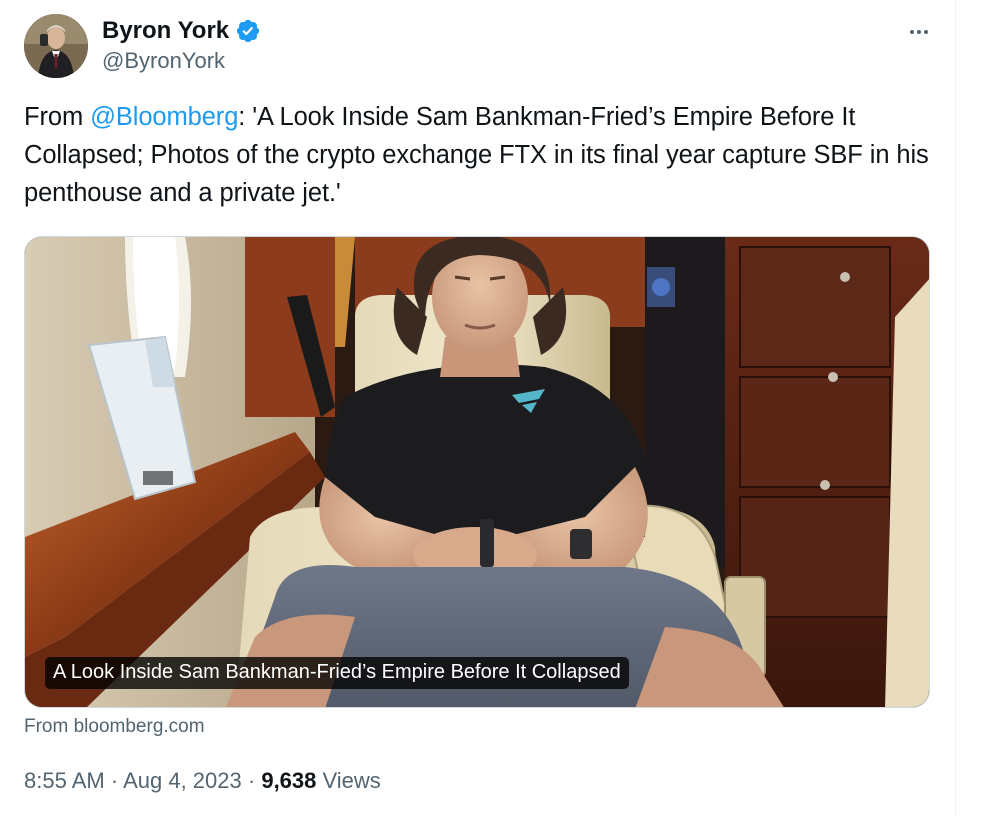  What do you see at coordinates (182, 780) in the screenshot?
I see `timestamp-date: Aug 4, 2023` at bounding box center [182, 780].